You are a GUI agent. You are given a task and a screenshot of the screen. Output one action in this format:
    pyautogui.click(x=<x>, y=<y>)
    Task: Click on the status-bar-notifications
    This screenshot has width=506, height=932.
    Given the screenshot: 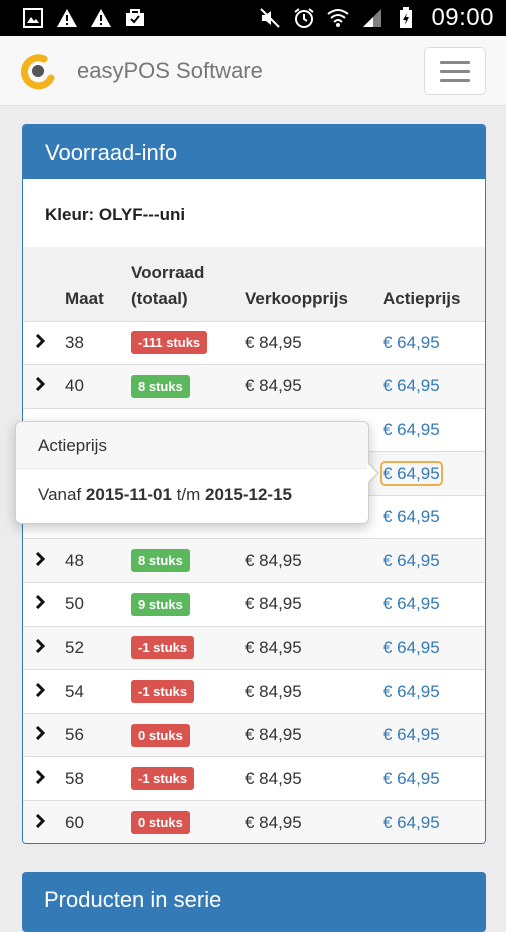 What is the action you would take?
    pyautogui.click(x=84, y=18)
    